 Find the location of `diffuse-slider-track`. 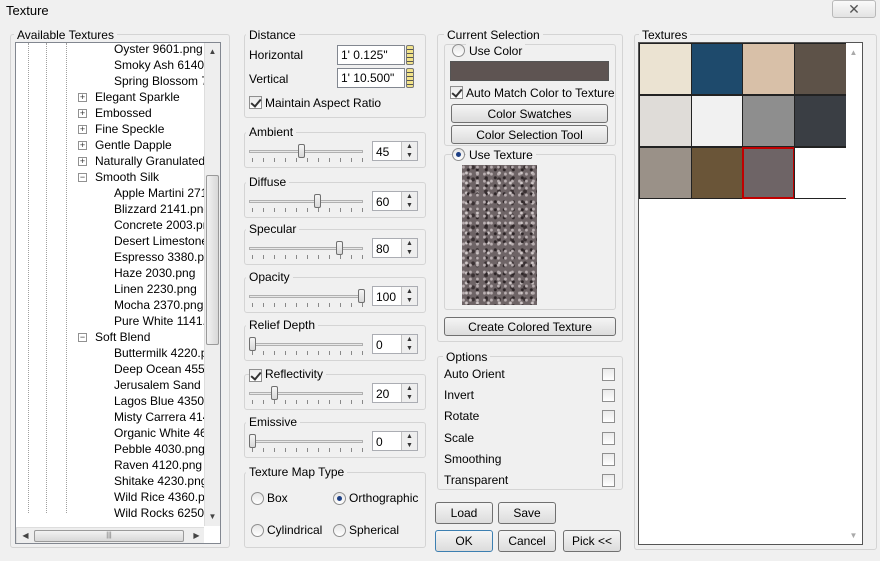

diffuse-slider-track is located at coordinates (306, 201).